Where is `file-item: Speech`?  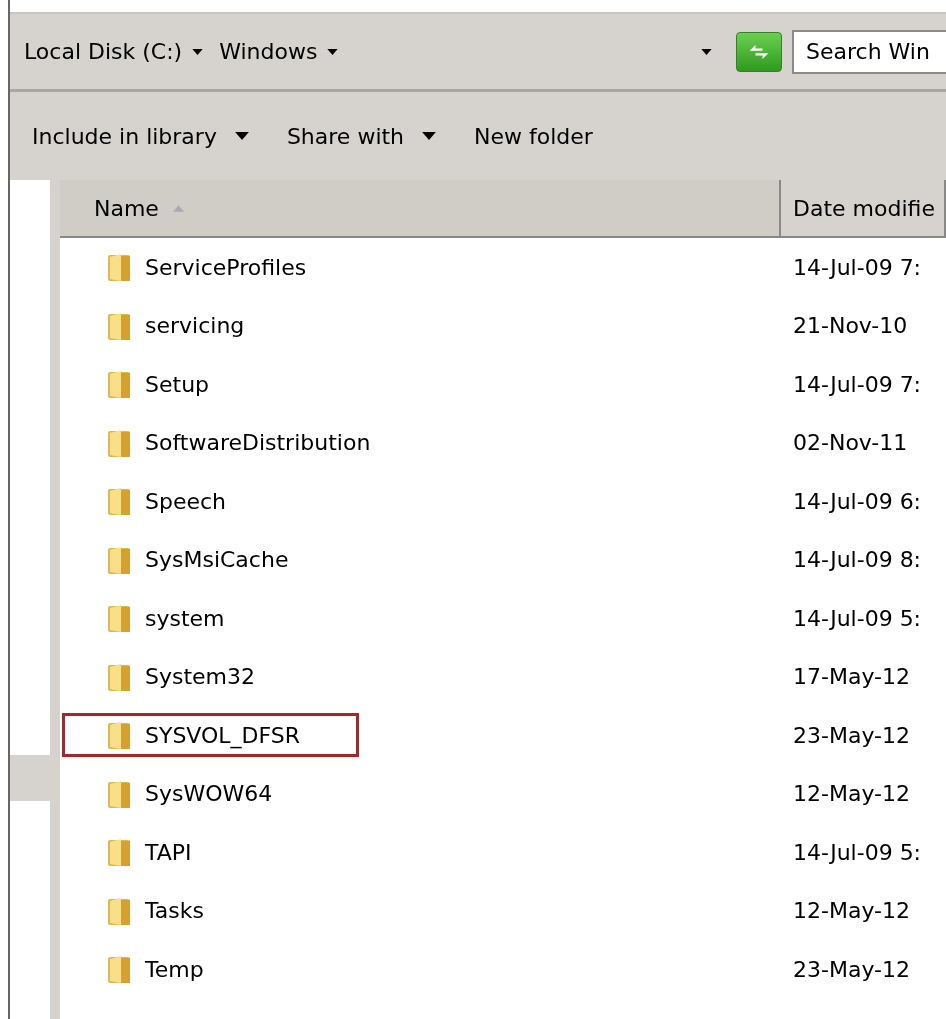 file-item: Speech is located at coordinates (174, 501).